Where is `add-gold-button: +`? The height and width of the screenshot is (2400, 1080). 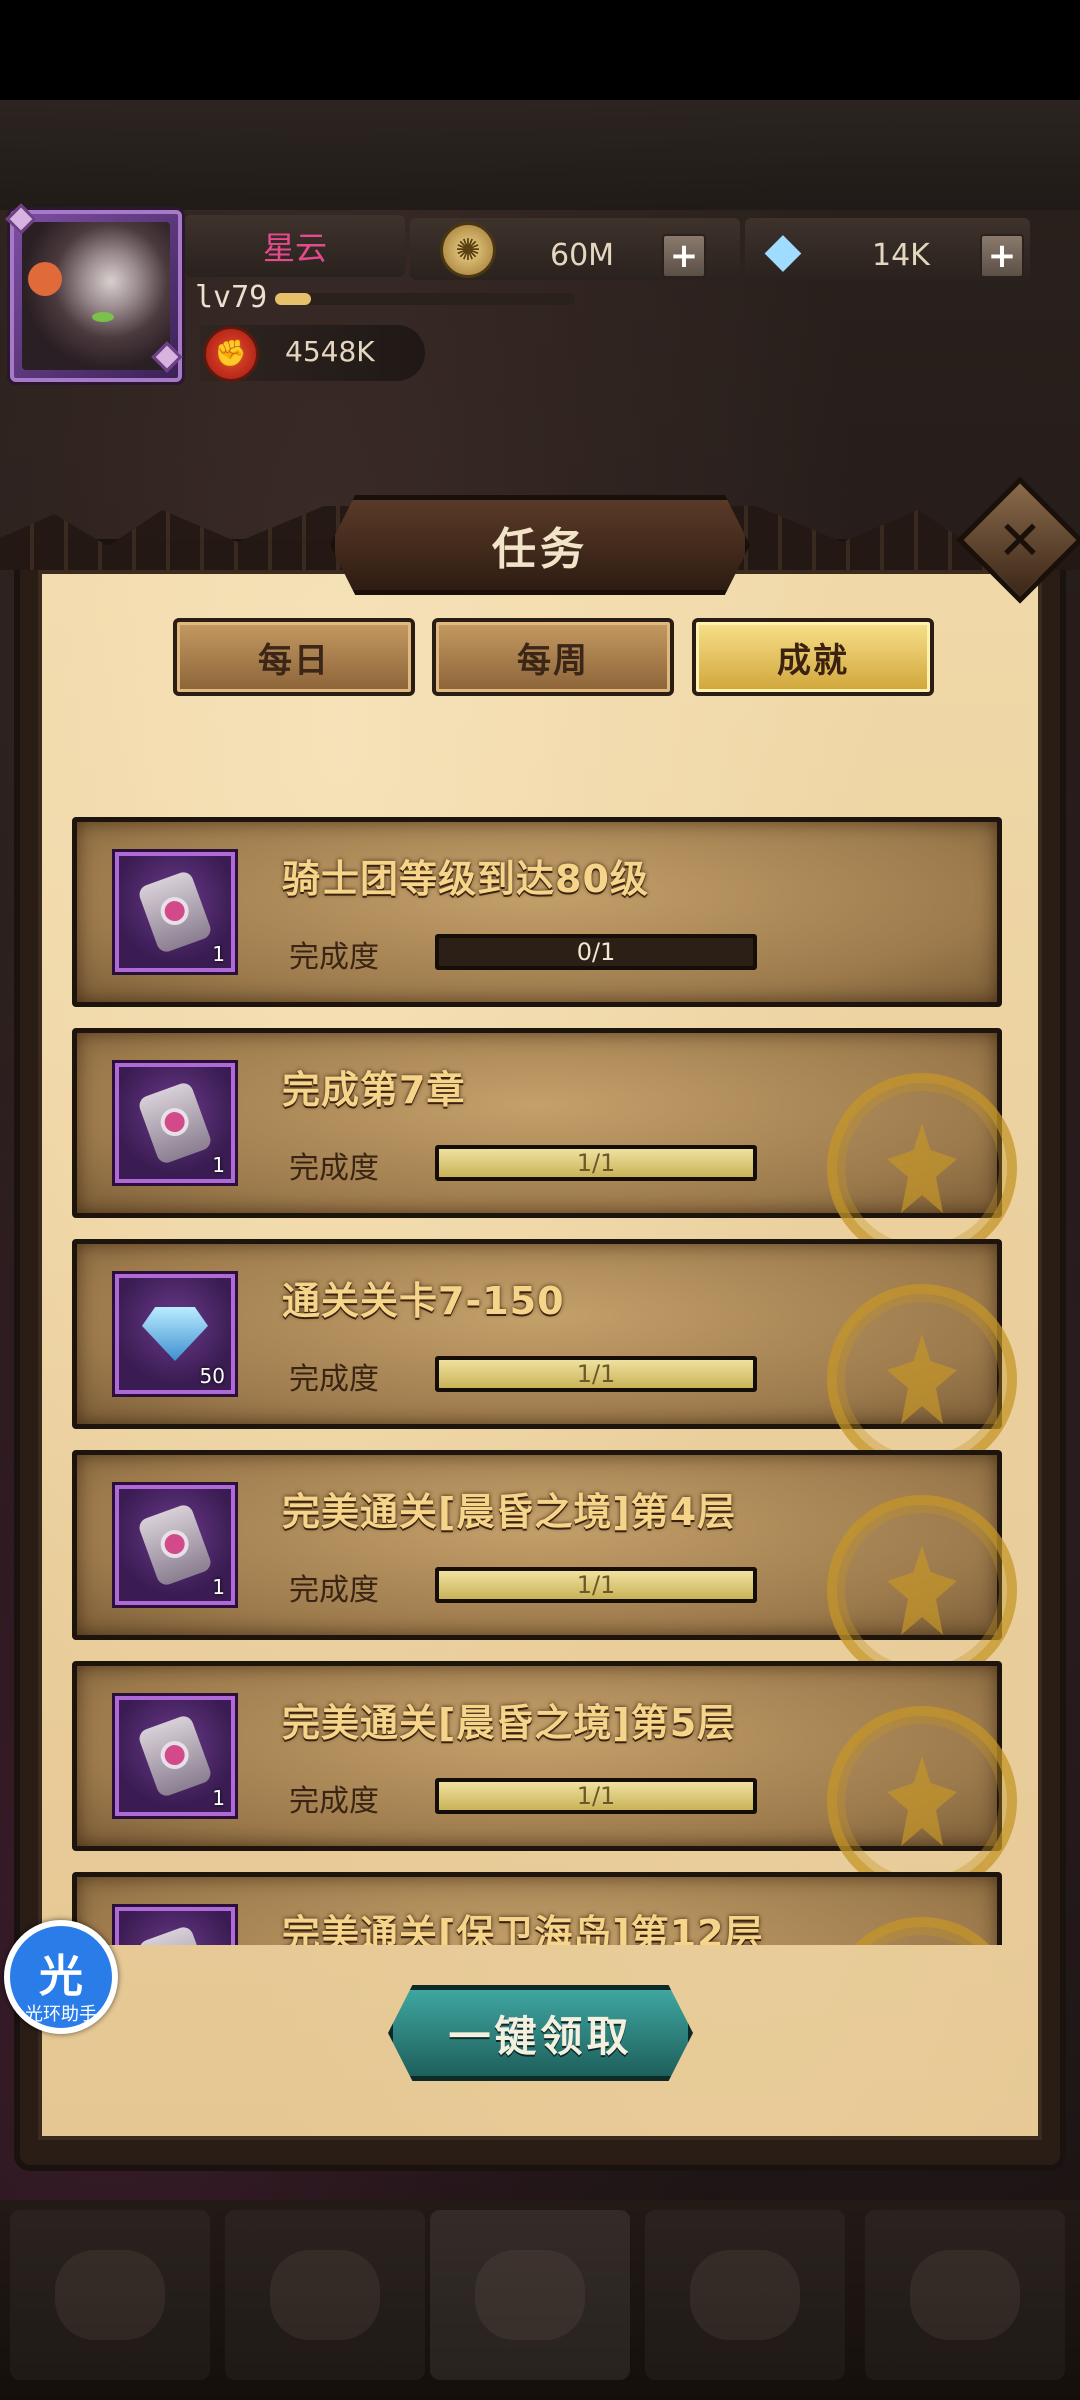 add-gold-button: + is located at coordinates (684, 256).